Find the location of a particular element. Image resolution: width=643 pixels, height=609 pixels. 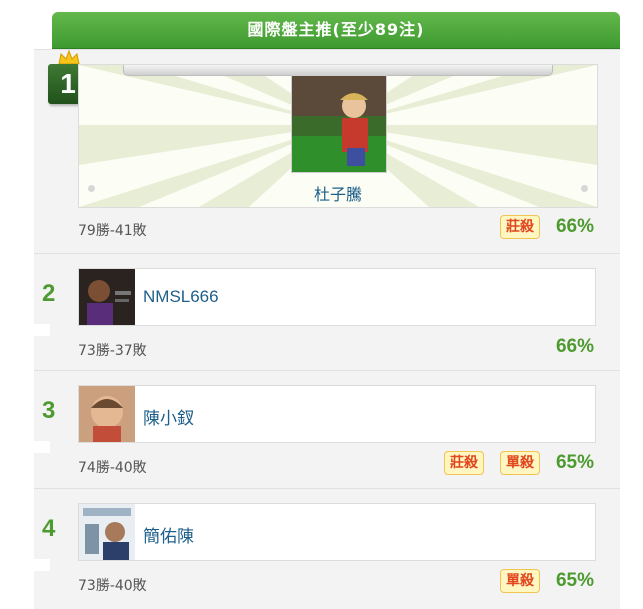

rank-number: 3 is located at coordinates (49, 410).